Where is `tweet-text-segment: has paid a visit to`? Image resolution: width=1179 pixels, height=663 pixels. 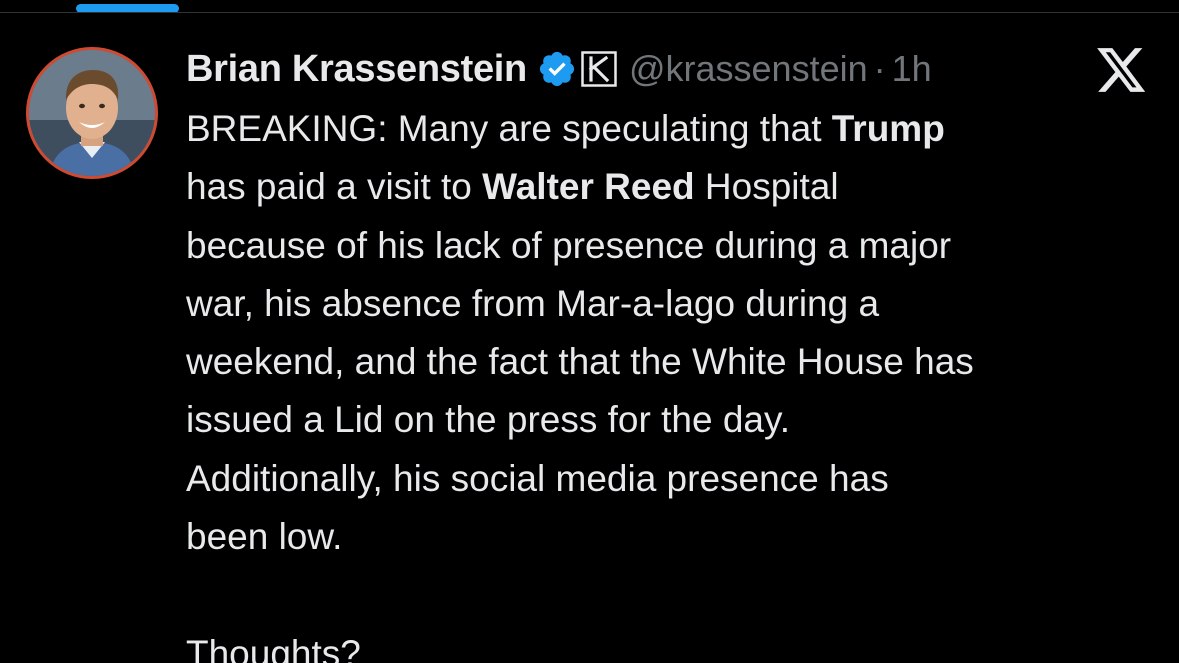
tweet-text-segment: has paid a visit to is located at coordinates (334, 187).